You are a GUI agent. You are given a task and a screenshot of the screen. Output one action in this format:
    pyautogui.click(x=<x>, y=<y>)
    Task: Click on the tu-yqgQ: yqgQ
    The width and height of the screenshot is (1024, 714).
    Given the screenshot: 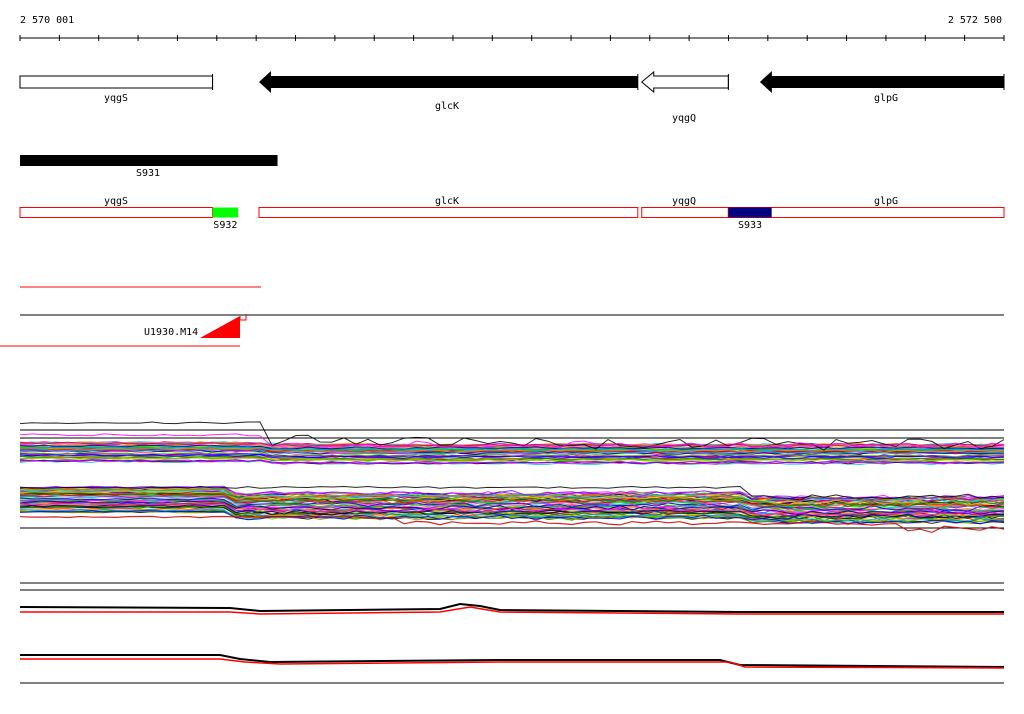 What is the action you would take?
    pyautogui.click(x=685, y=207)
    